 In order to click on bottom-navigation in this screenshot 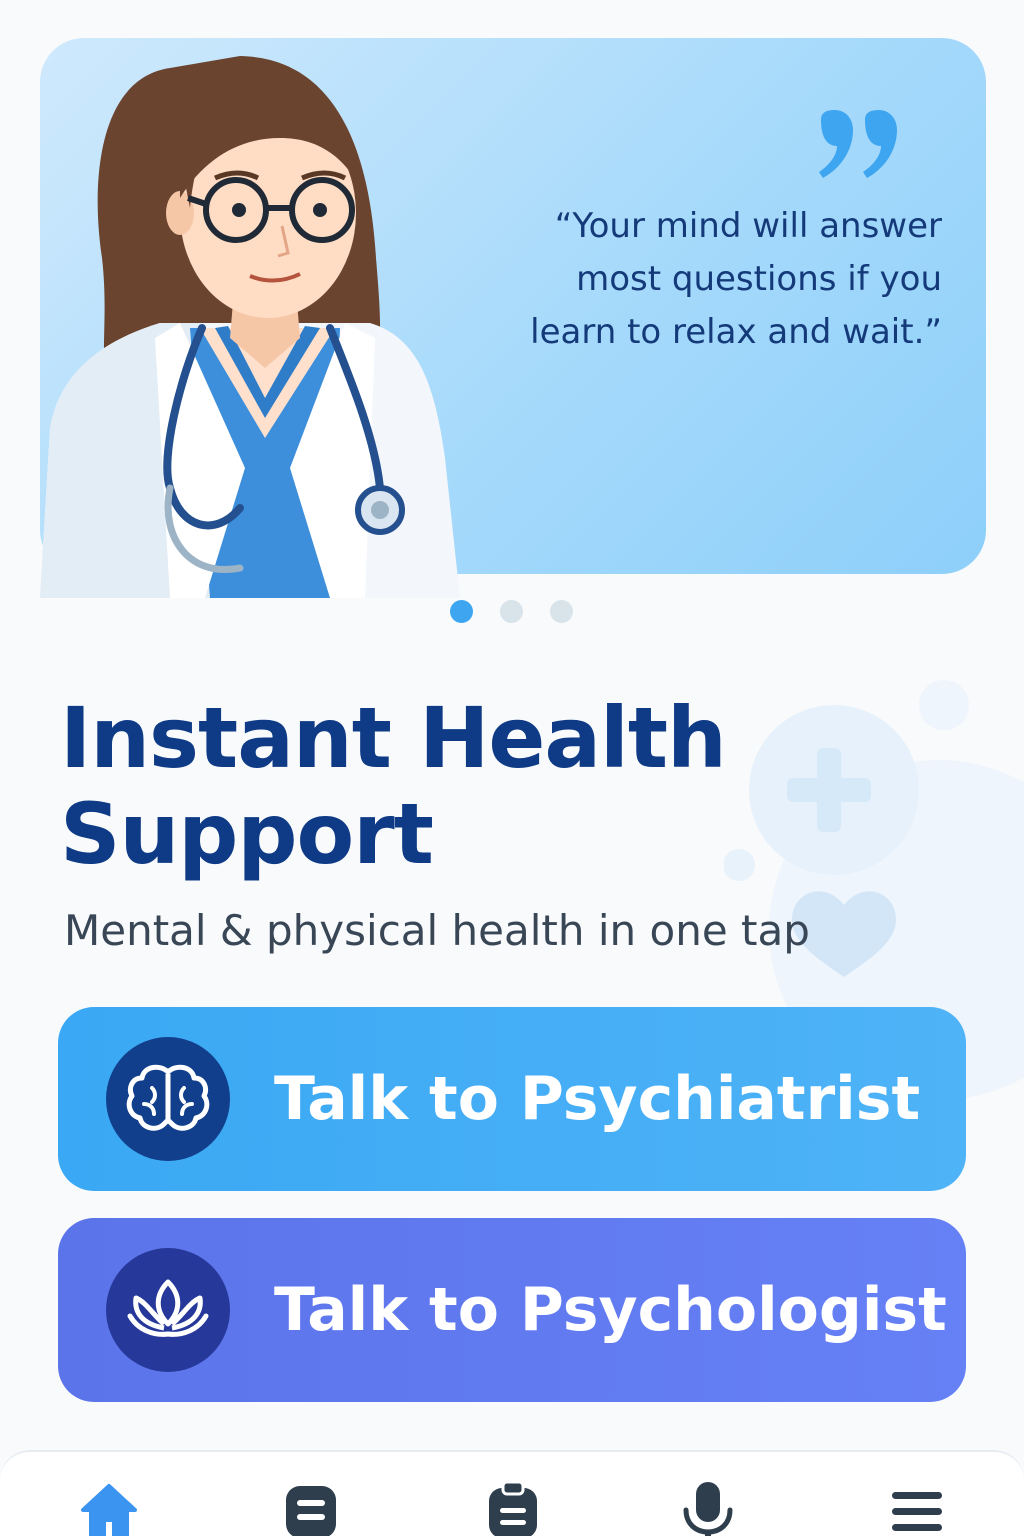, I will do `click(512, 1493)`.